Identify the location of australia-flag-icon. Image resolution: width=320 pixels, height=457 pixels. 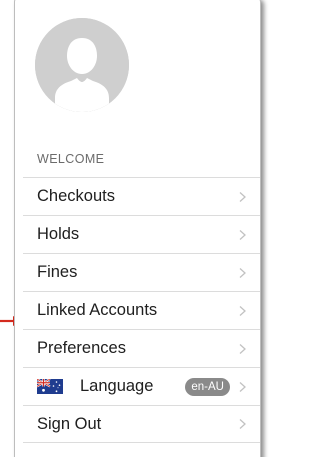
(50, 386).